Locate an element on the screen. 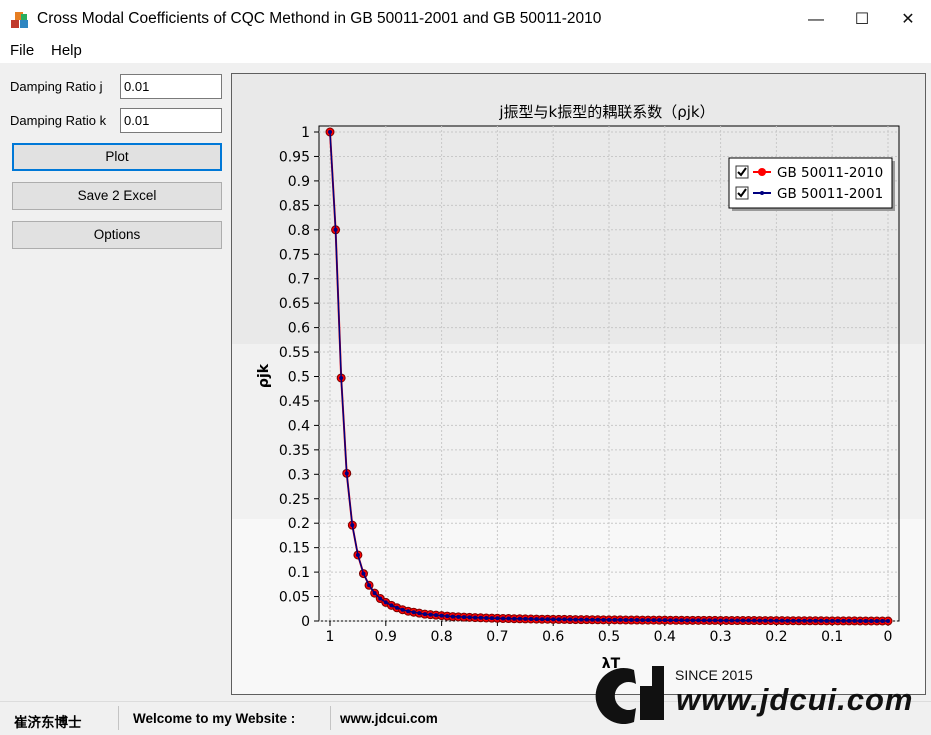 This screenshot has height=735, width=931. minimize-button: — is located at coordinates (816, 20).